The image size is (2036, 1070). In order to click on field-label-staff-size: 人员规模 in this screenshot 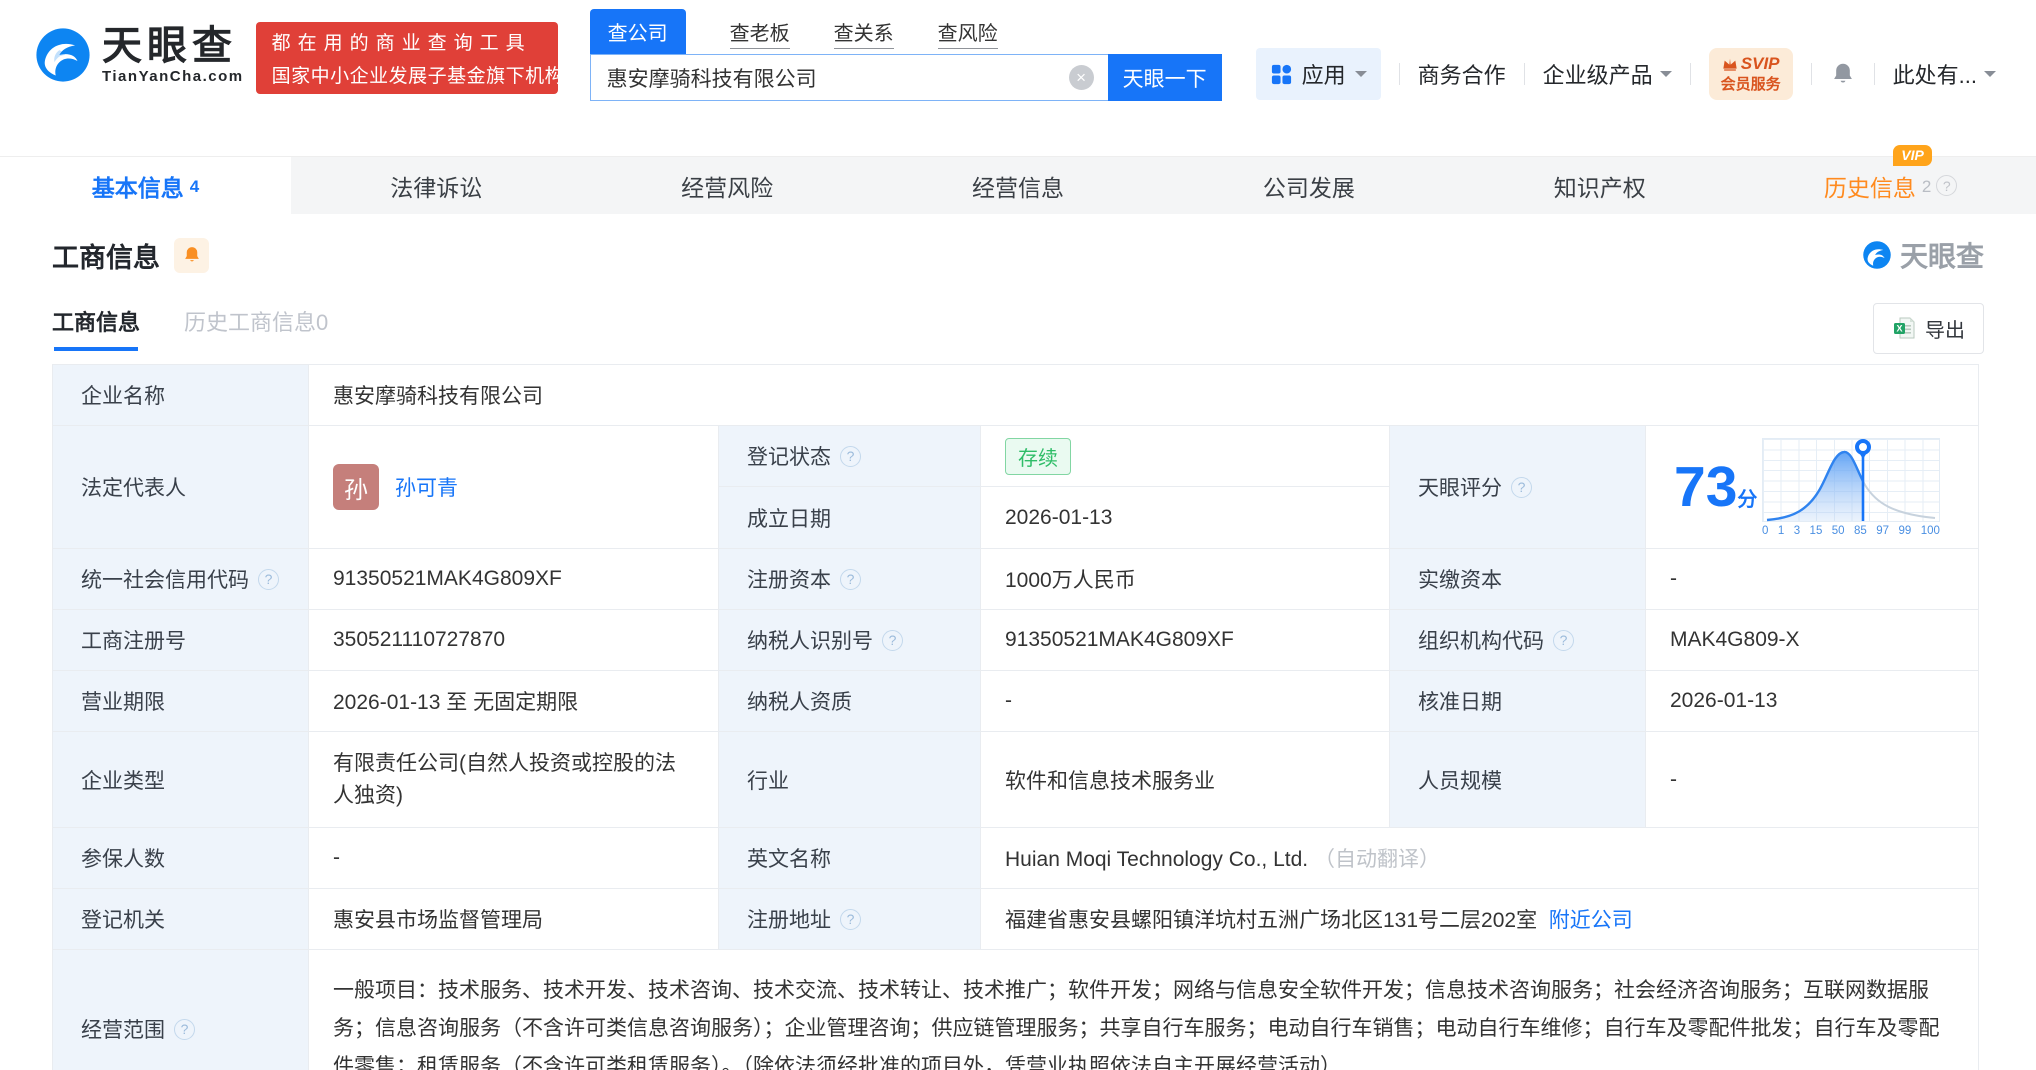, I will do `click(1517, 779)`.